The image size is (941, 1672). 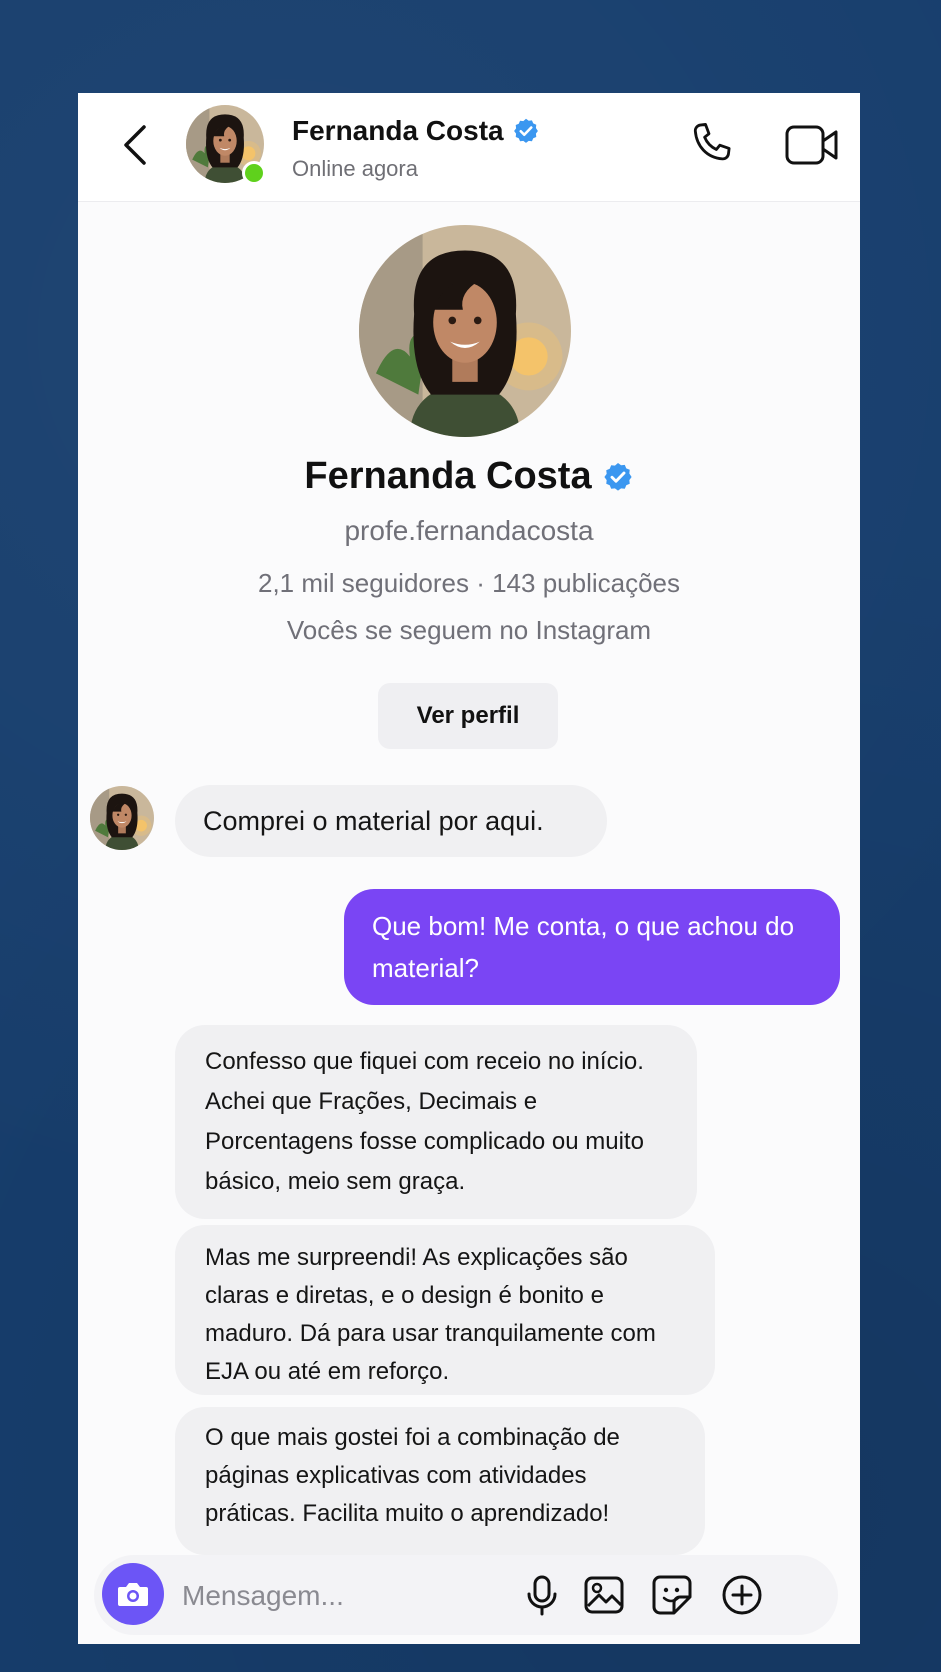 What do you see at coordinates (742, 1595) in the screenshot?
I see `plus-circle-icon` at bounding box center [742, 1595].